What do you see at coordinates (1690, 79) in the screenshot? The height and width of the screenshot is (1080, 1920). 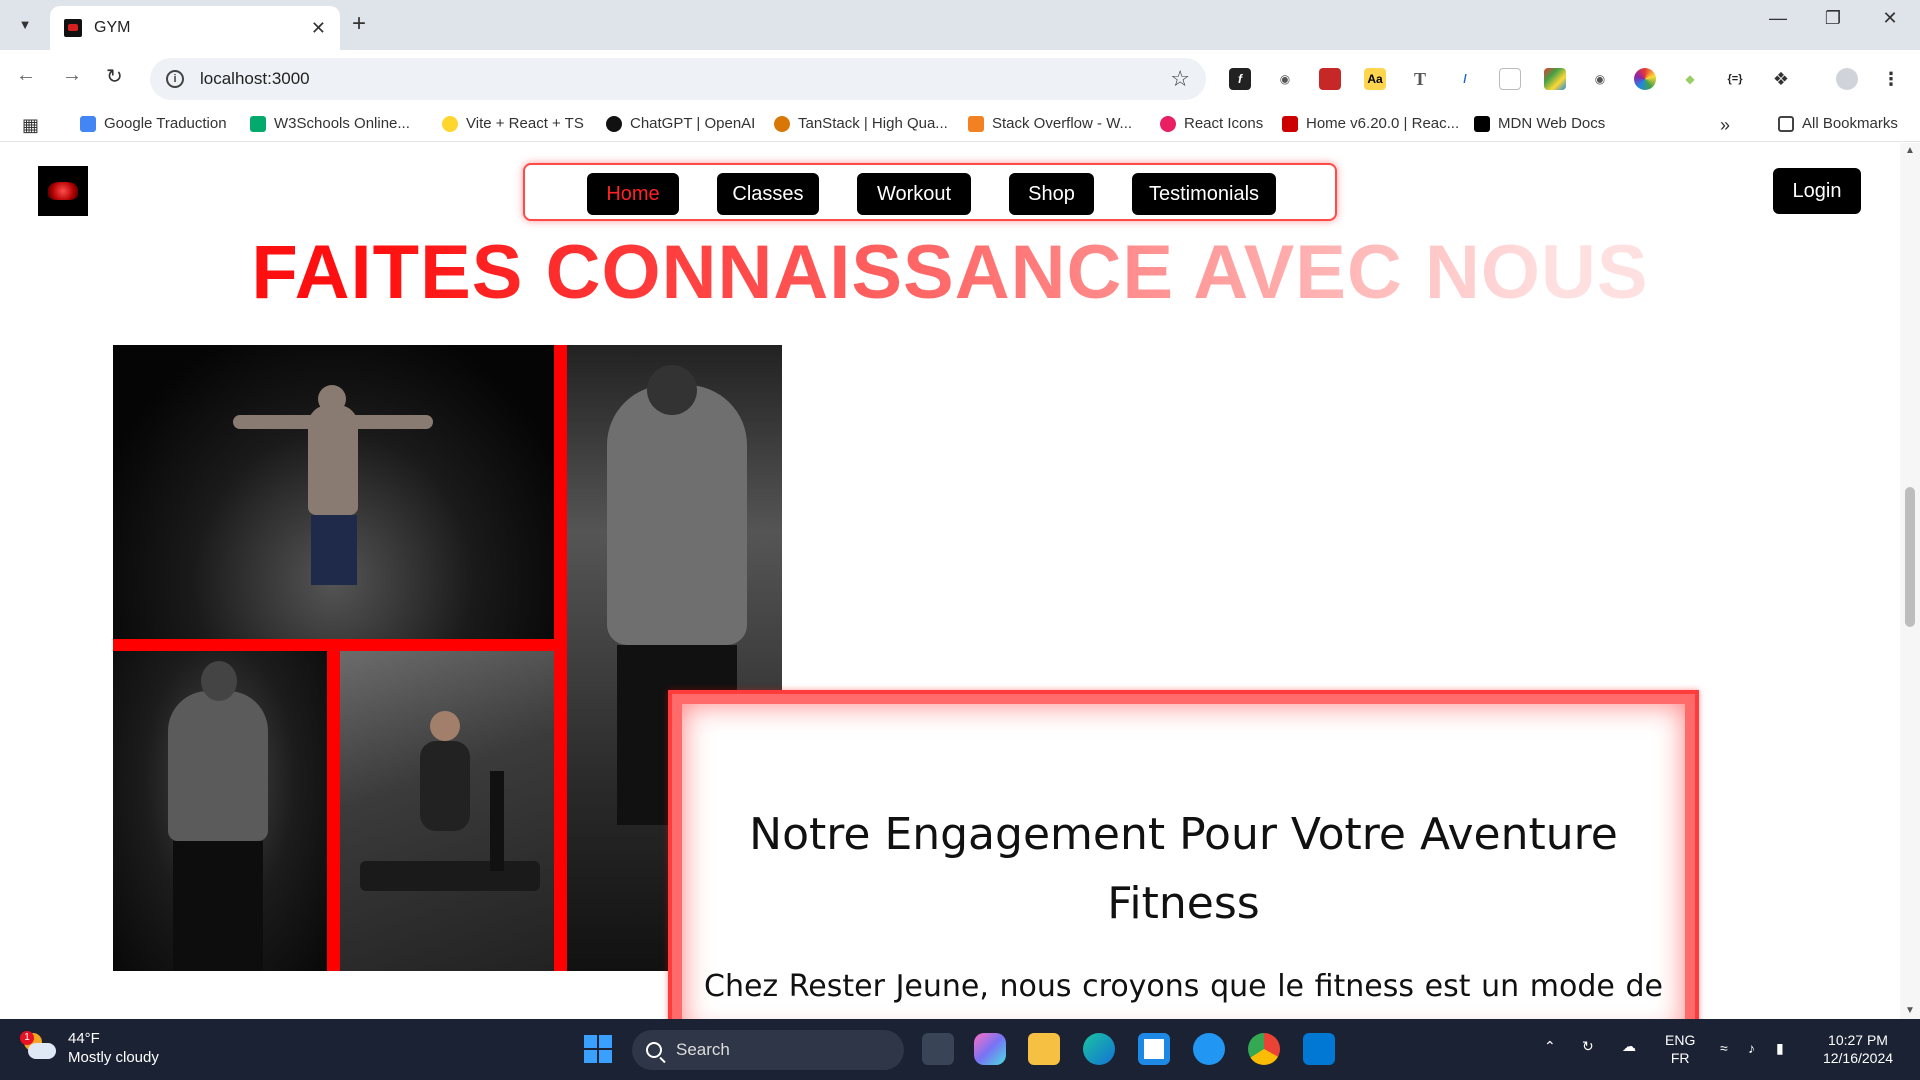 I see `extension-diamond-icon: ◆` at bounding box center [1690, 79].